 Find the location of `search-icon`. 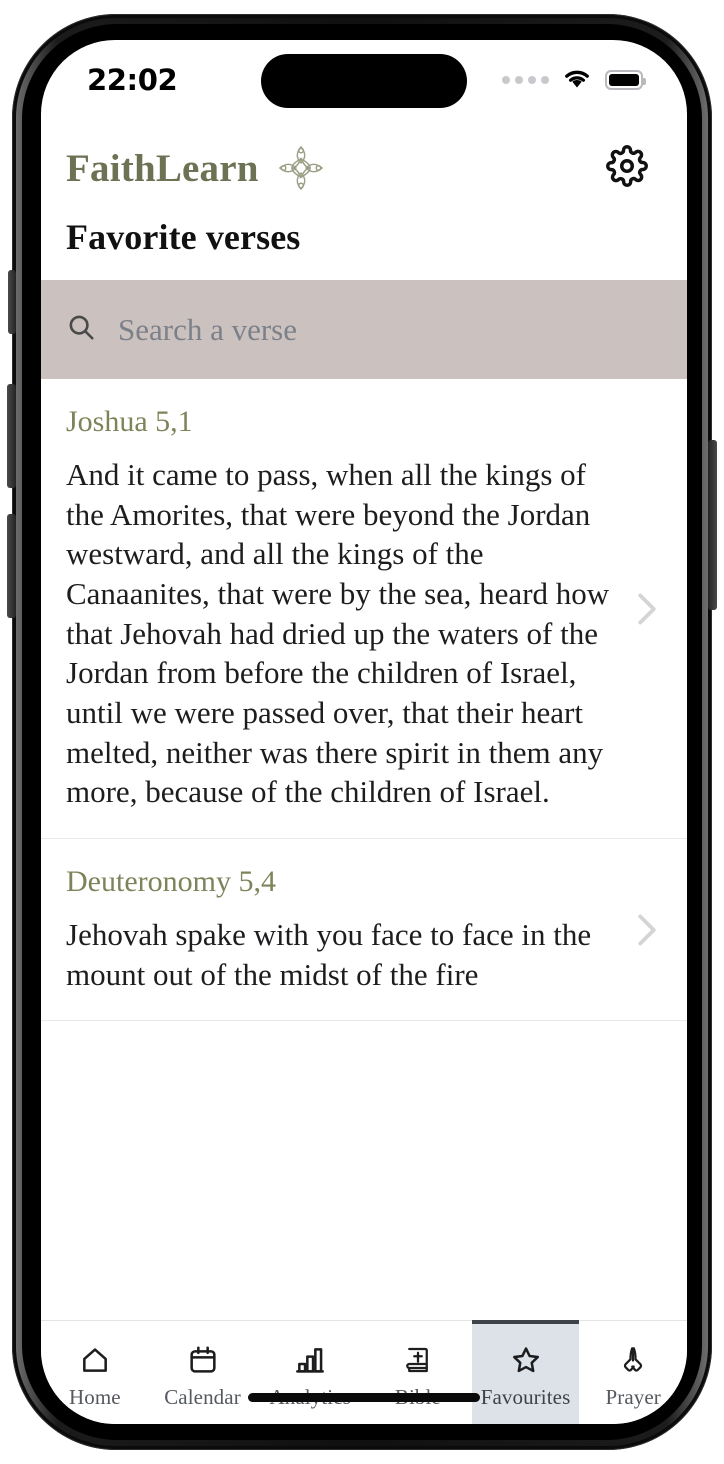

search-icon is located at coordinates (81, 329).